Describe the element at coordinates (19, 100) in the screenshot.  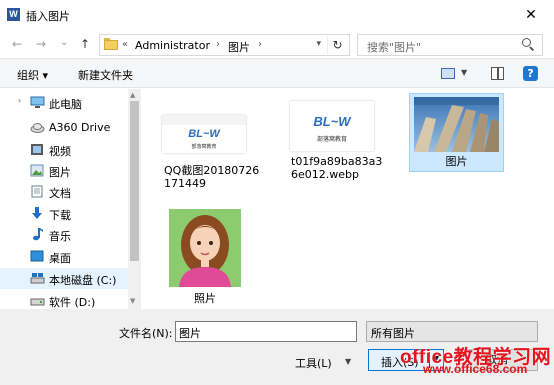
I see `expand-chevron-icon: ›` at that location.